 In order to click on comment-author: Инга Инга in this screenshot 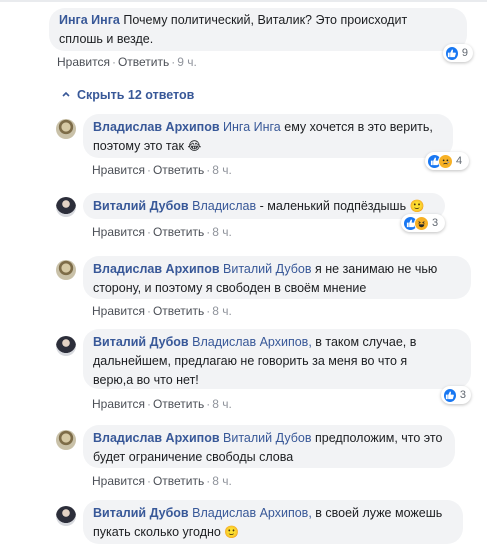, I will do `click(89, 20)`.